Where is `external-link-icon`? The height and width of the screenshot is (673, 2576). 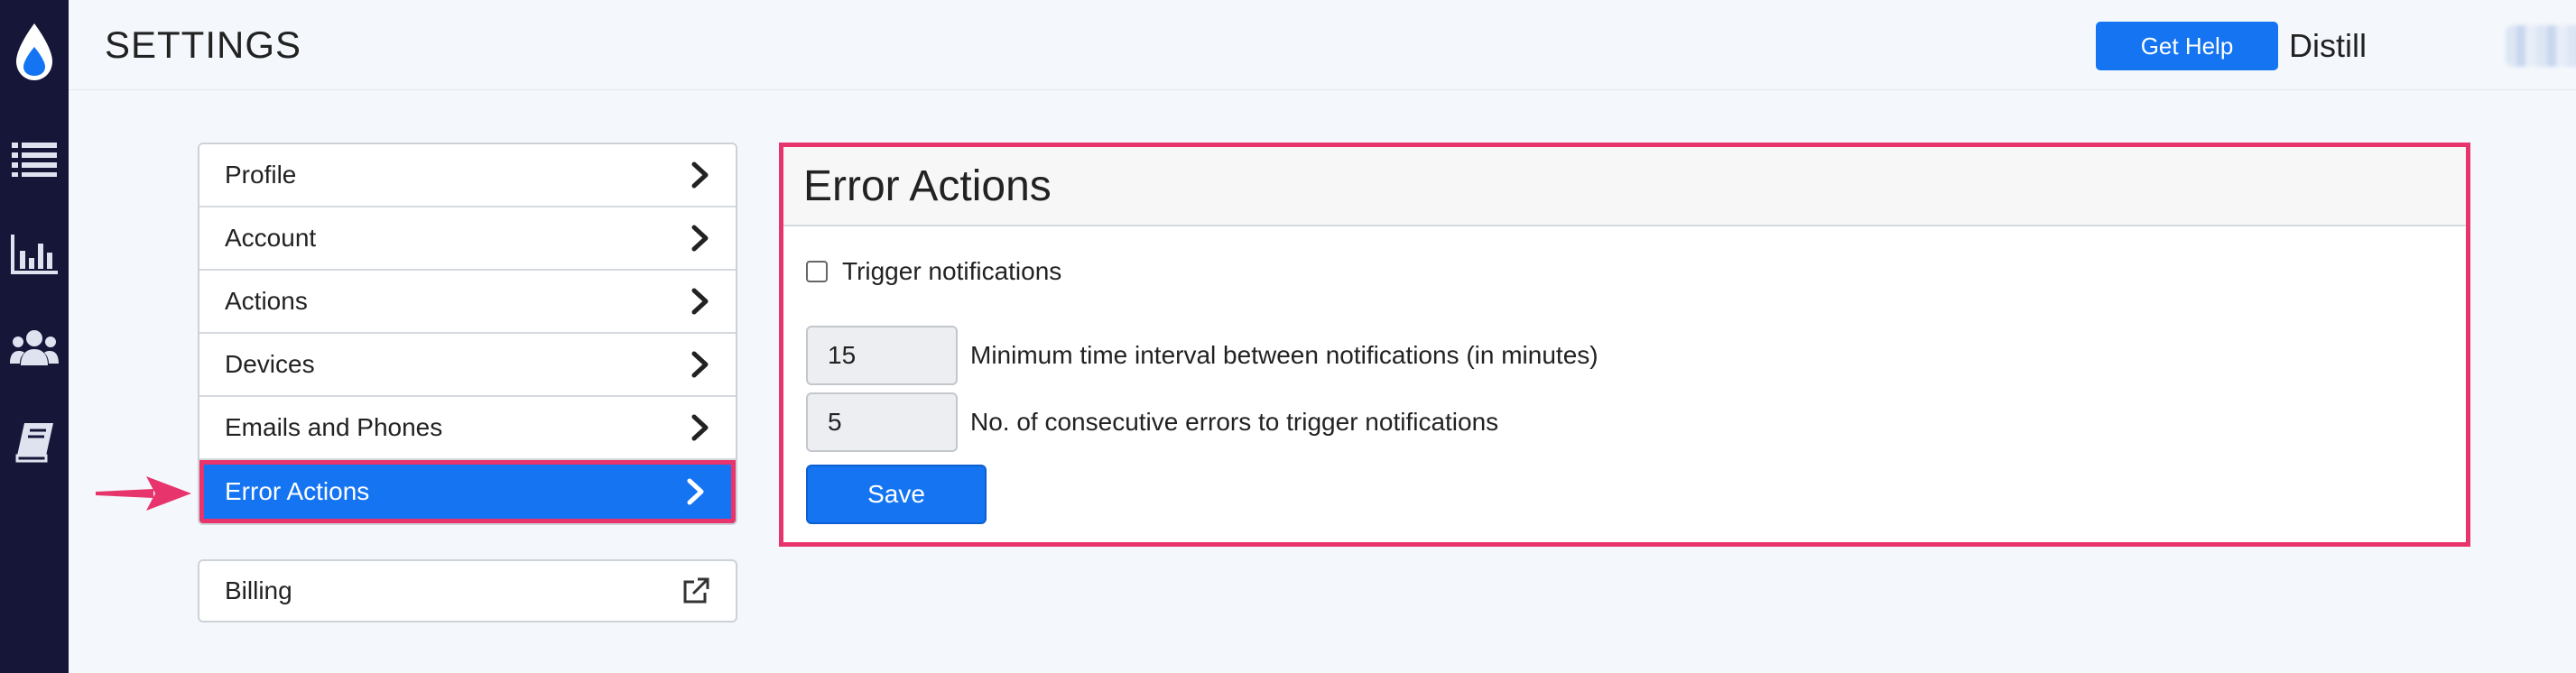 external-link-icon is located at coordinates (696, 591).